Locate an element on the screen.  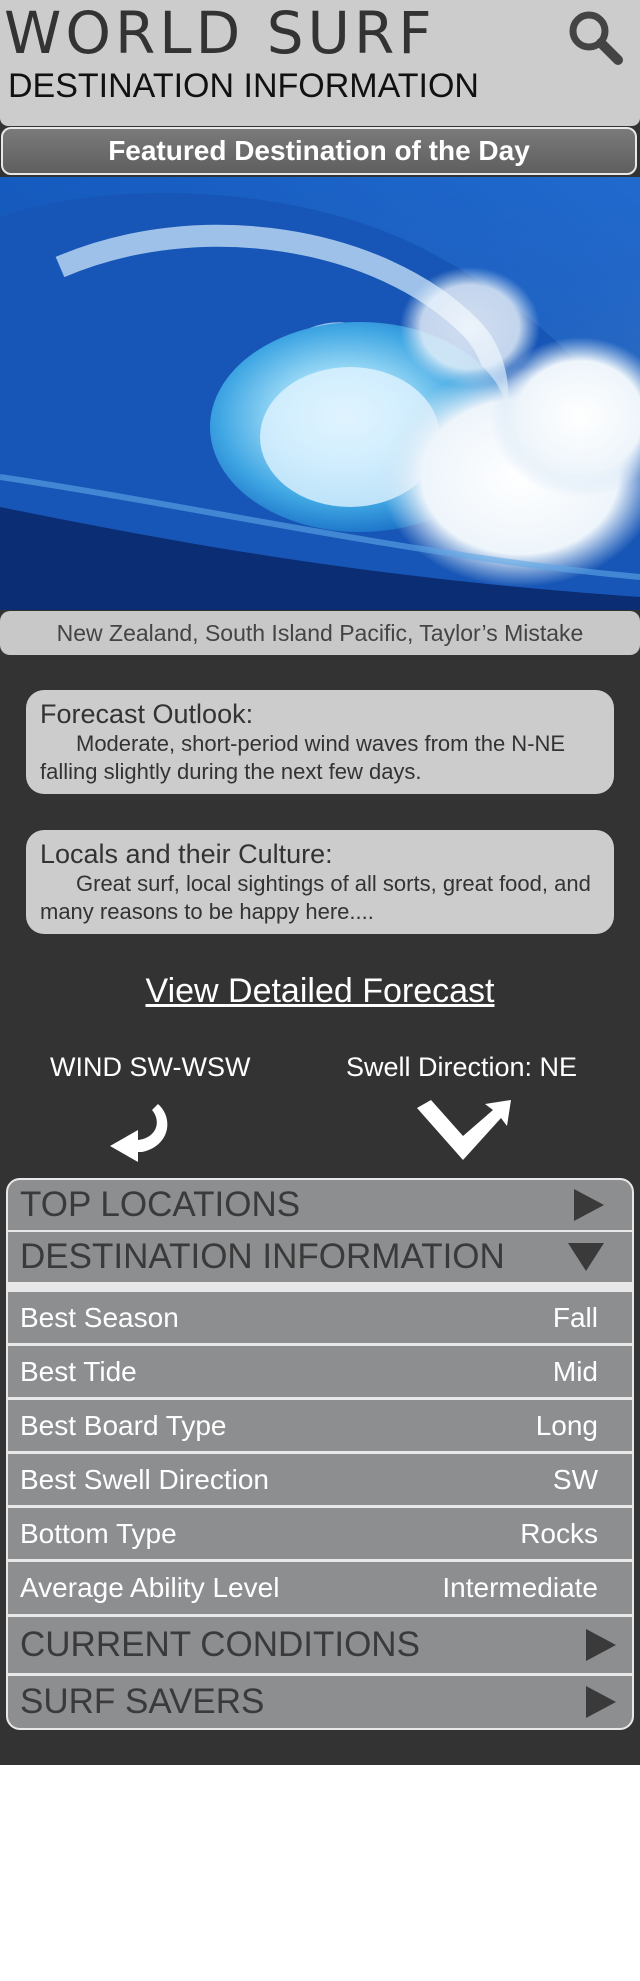
surf-savers-header: SURF SAVERS is located at coordinates (320, 1702).